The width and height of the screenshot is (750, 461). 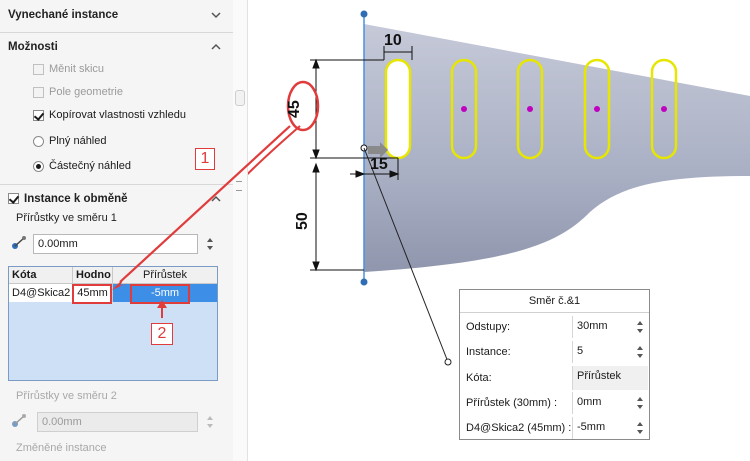 I want to click on option-change-sketch: Měnit skicu, so click(x=68, y=69).